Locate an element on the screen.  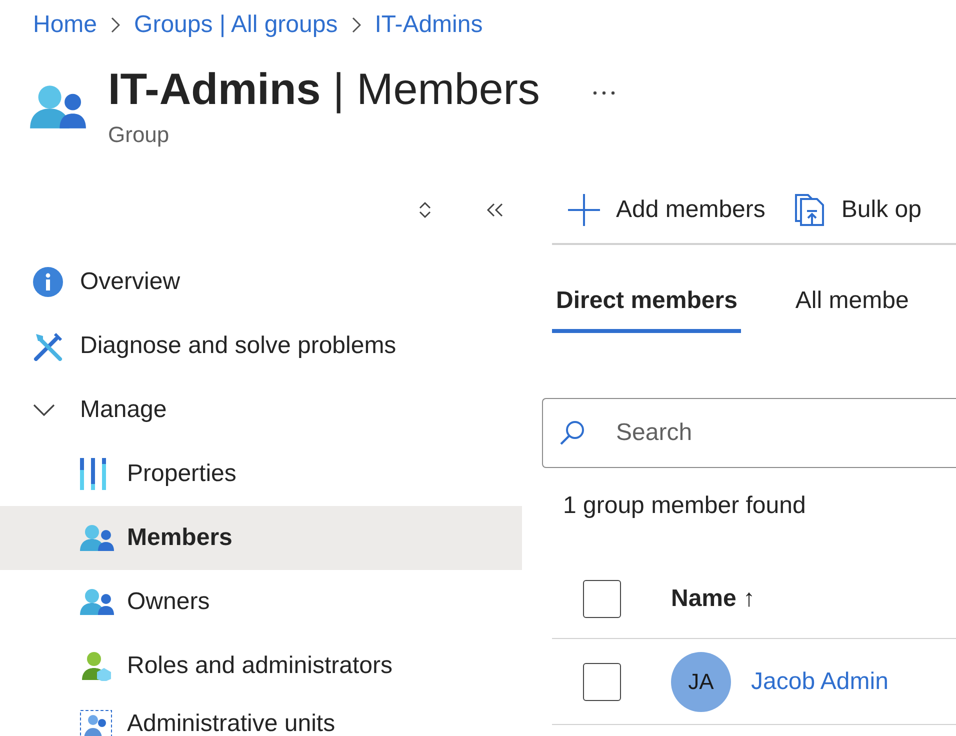
member-name-link: Jacob Admin is located at coordinates (819, 682).